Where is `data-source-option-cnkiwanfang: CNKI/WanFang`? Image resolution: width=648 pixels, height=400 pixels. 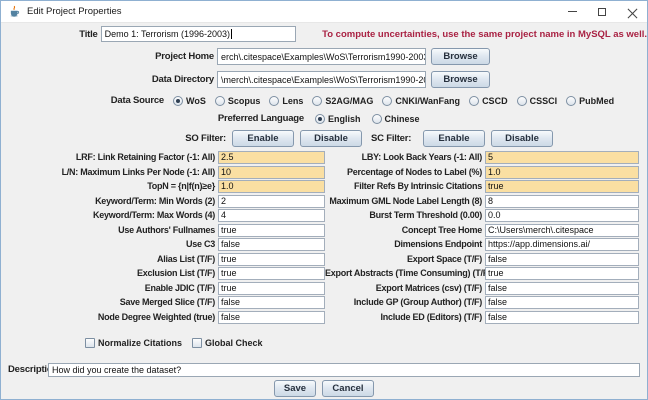
data-source-option-cnkiwanfang: CNKI/WanFang is located at coordinates (421, 100).